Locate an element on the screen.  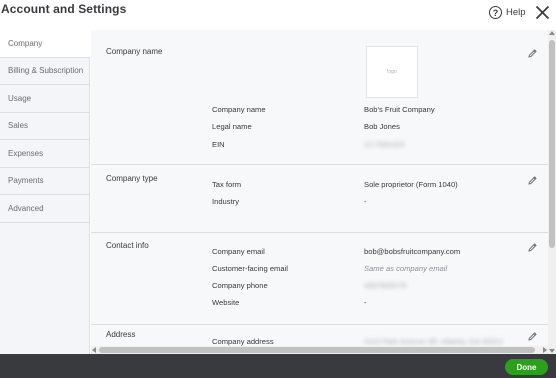
scroll-up-arrow-icon is located at coordinates (552, 33).